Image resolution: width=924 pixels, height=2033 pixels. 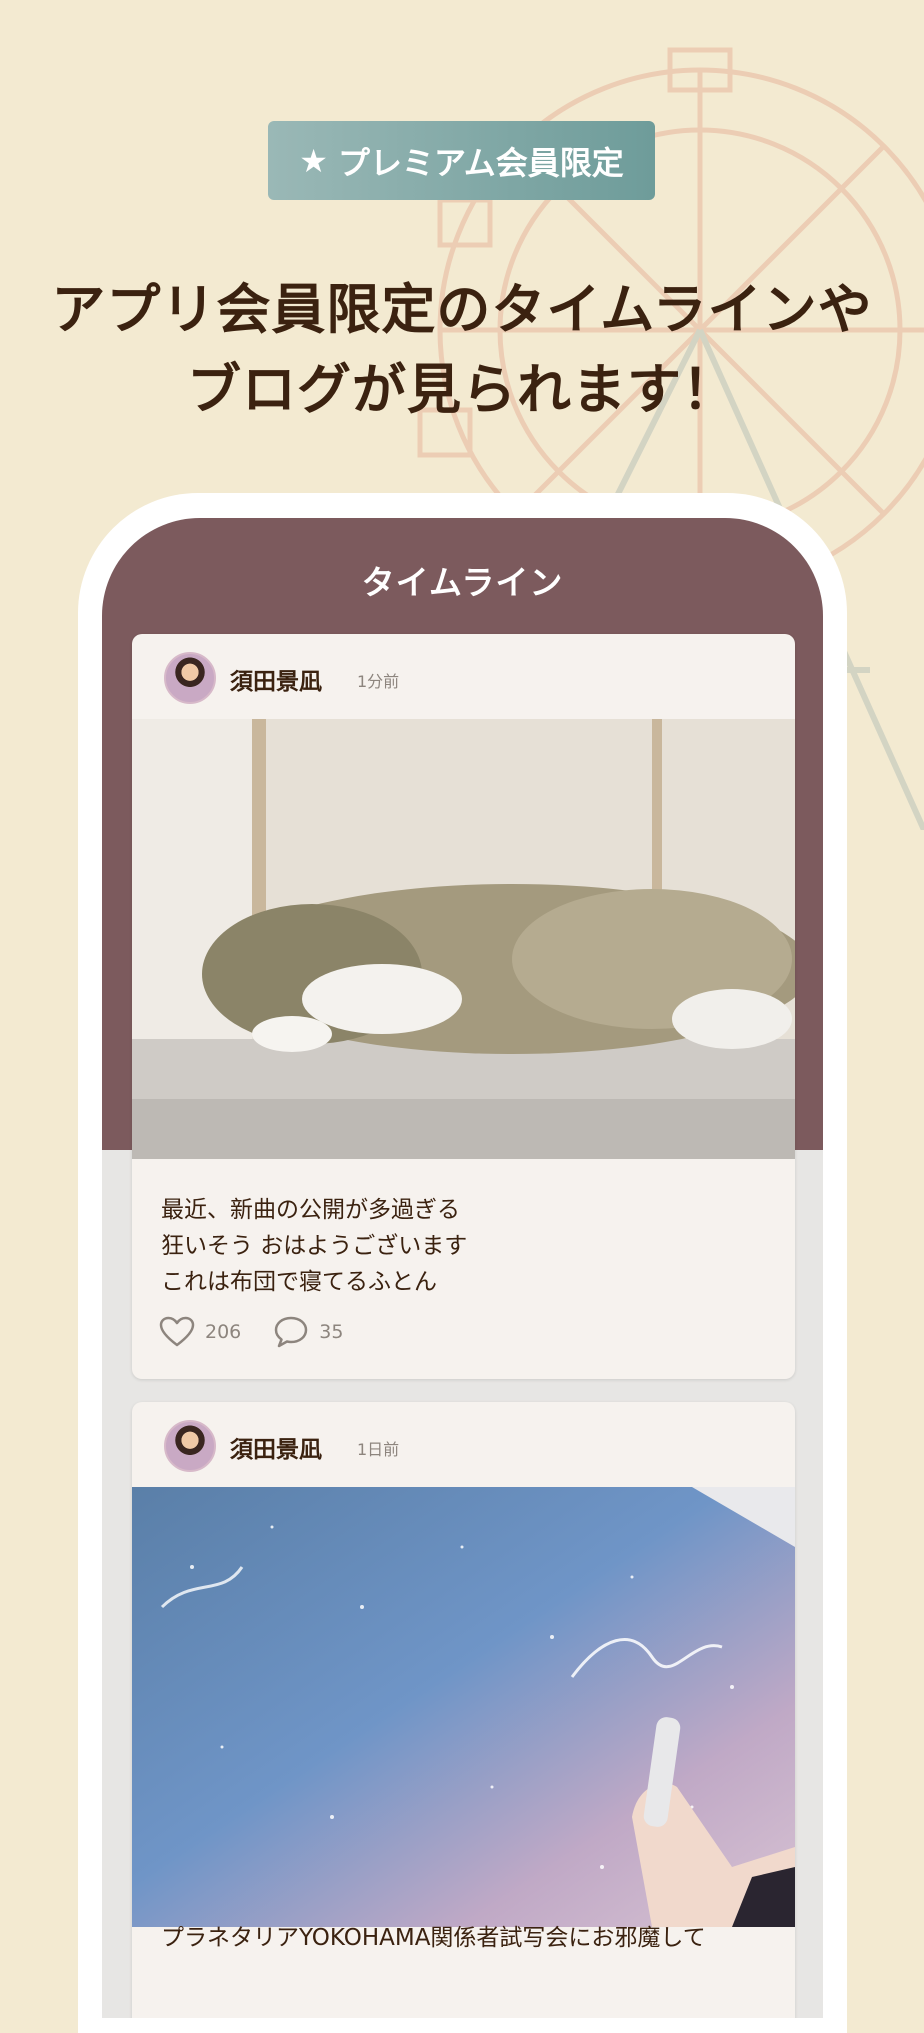 What do you see at coordinates (267, 1332) in the screenshot?
I see `post-actions: 206 35` at bounding box center [267, 1332].